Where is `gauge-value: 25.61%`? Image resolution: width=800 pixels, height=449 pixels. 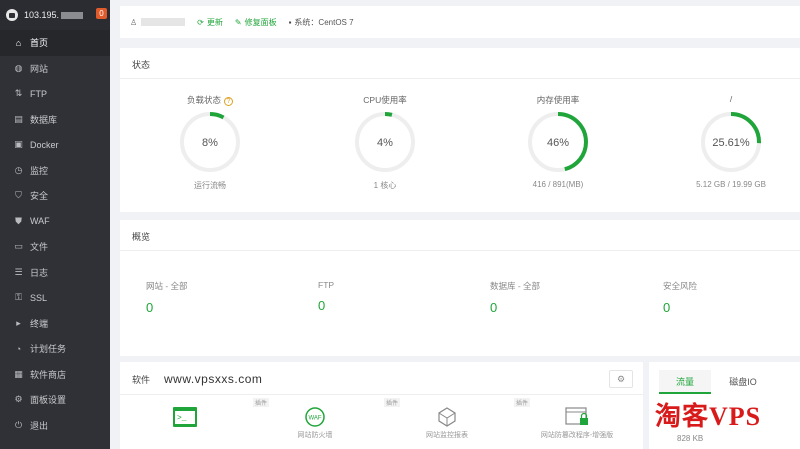 gauge-value: 25.61% is located at coordinates (731, 143).